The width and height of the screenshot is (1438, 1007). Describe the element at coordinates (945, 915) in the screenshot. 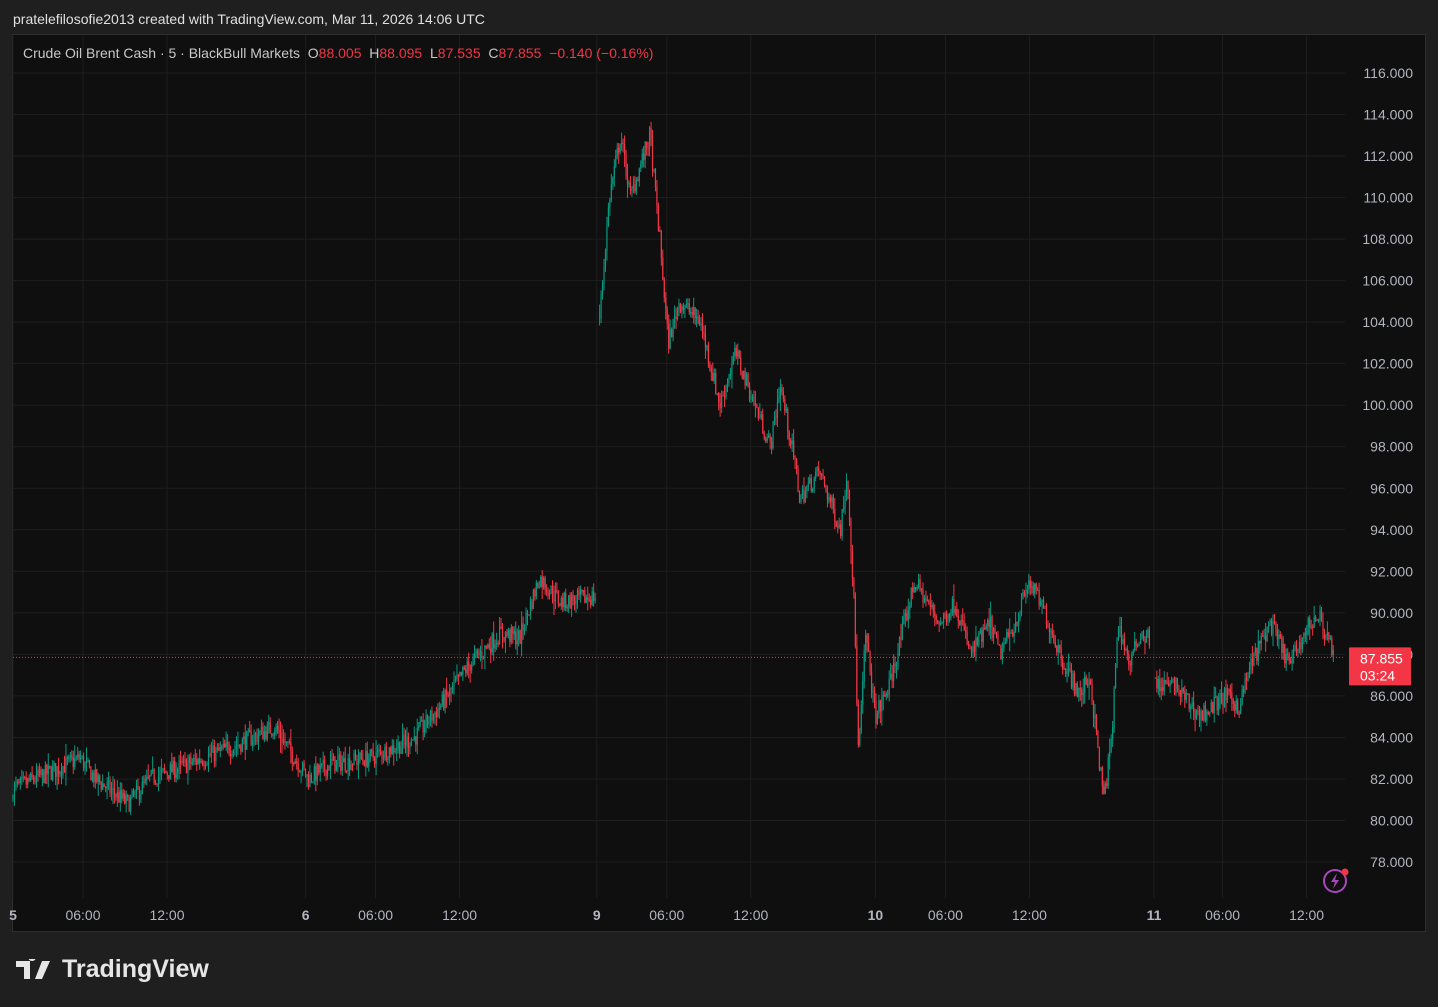

I see `x-tick-label: 06:00` at that location.